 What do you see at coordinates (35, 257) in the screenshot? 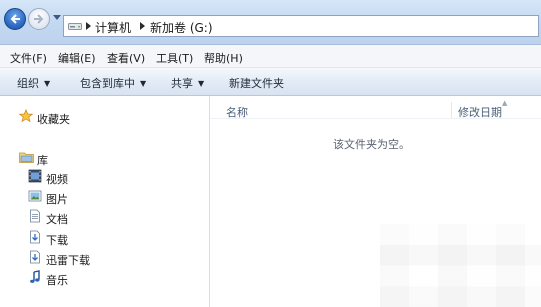
I see `download-folder-icon` at bounding box center [35, 257].